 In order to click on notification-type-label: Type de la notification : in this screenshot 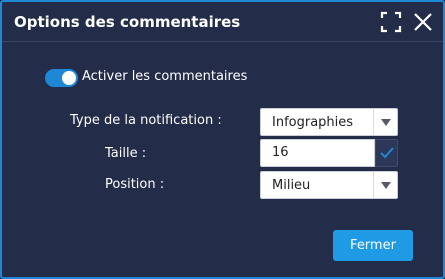, I will do `click(146, 120)`.